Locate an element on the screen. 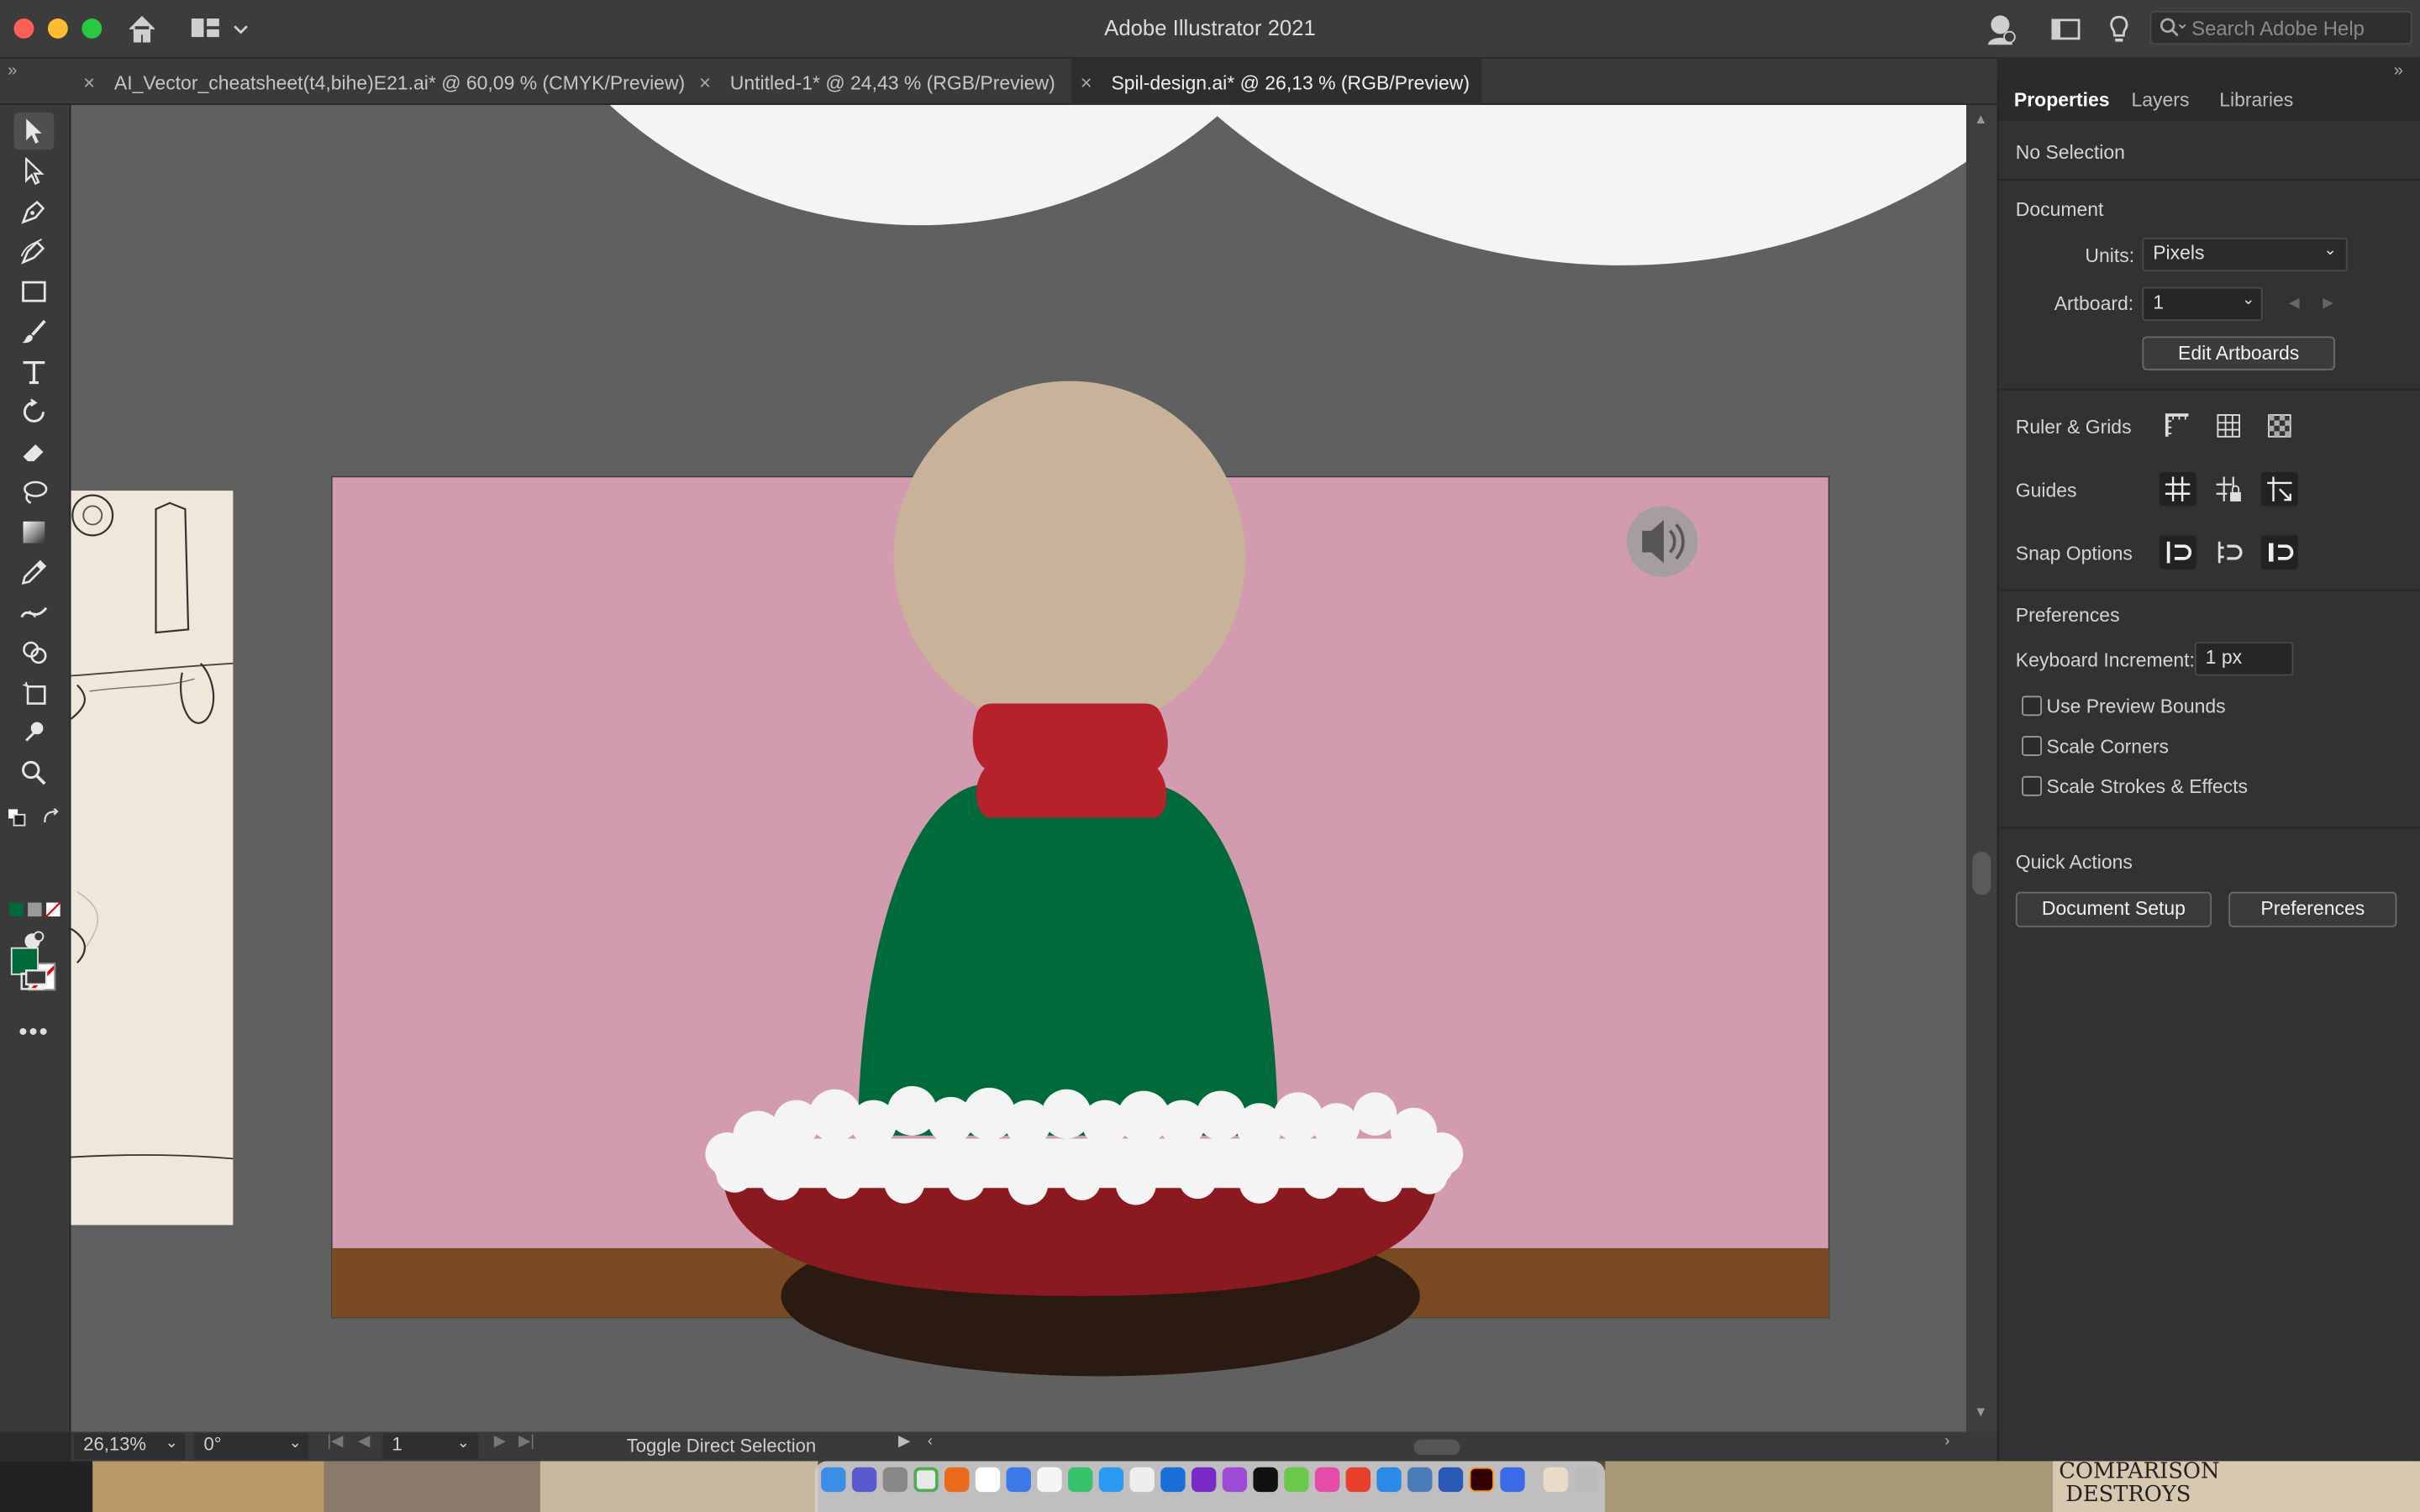 The image size is (2420, 1512). artboard-tool-icon is located at coordinates (34, 693).